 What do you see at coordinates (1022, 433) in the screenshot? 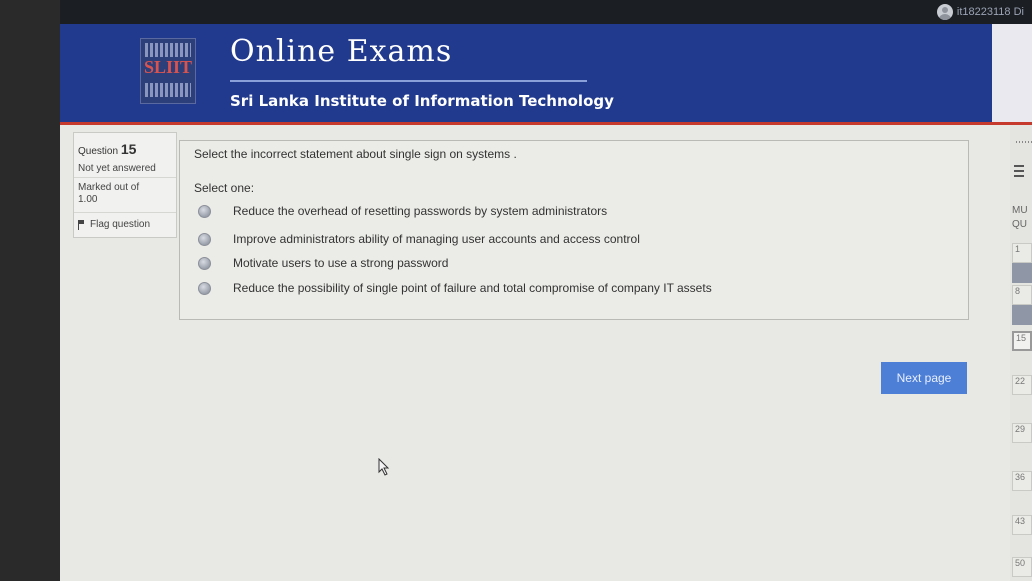
I see `nav-question-box: 29` at bounding box center [1022, 433].